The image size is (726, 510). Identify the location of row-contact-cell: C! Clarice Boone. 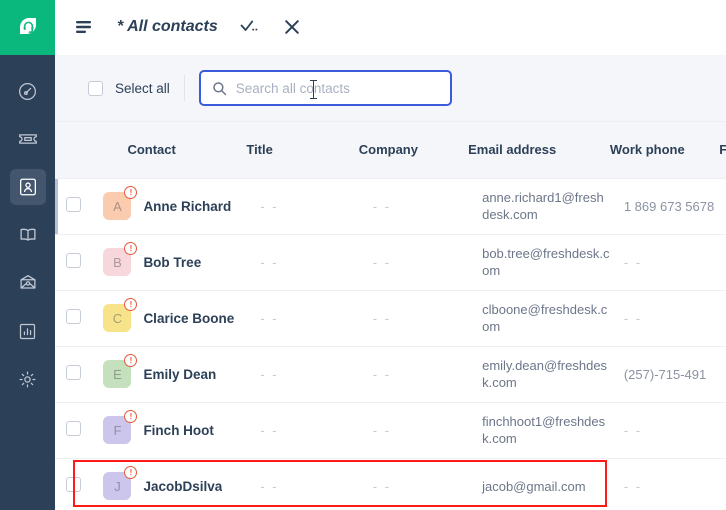
(169, 318).